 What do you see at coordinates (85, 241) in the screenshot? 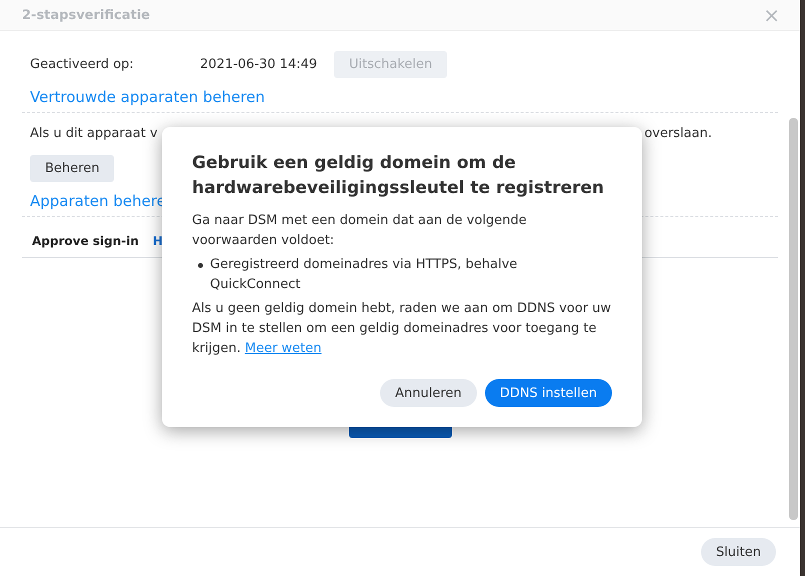
I see `tab: Approve sign-in` at bounding box center [85, 241].